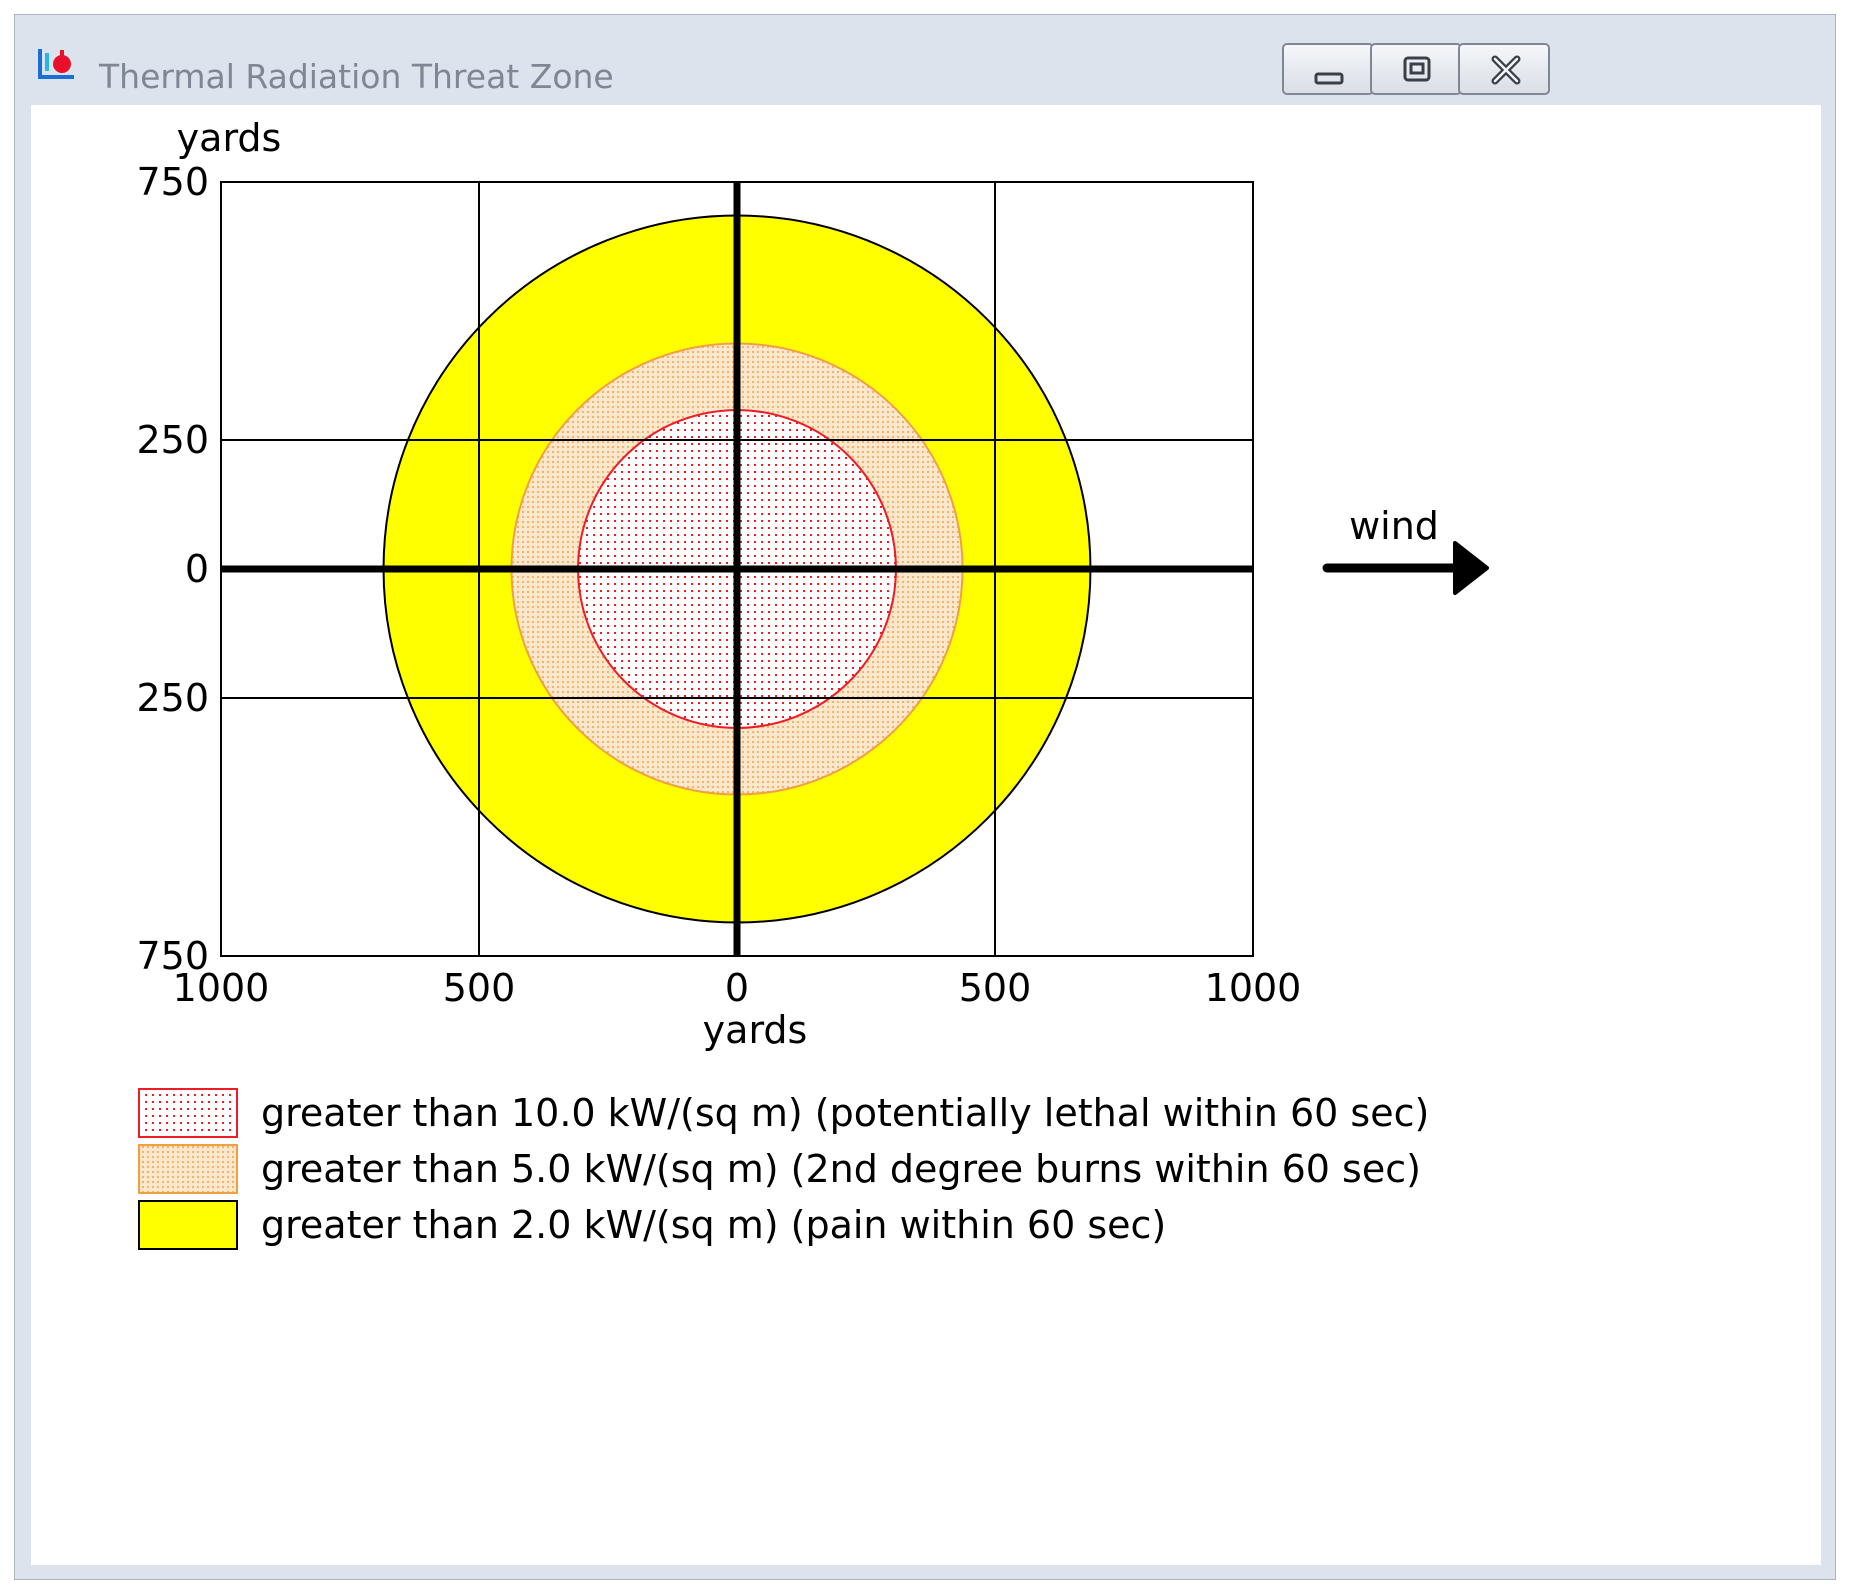  I want to click on y-tick-label: 750, so click(172, 182).